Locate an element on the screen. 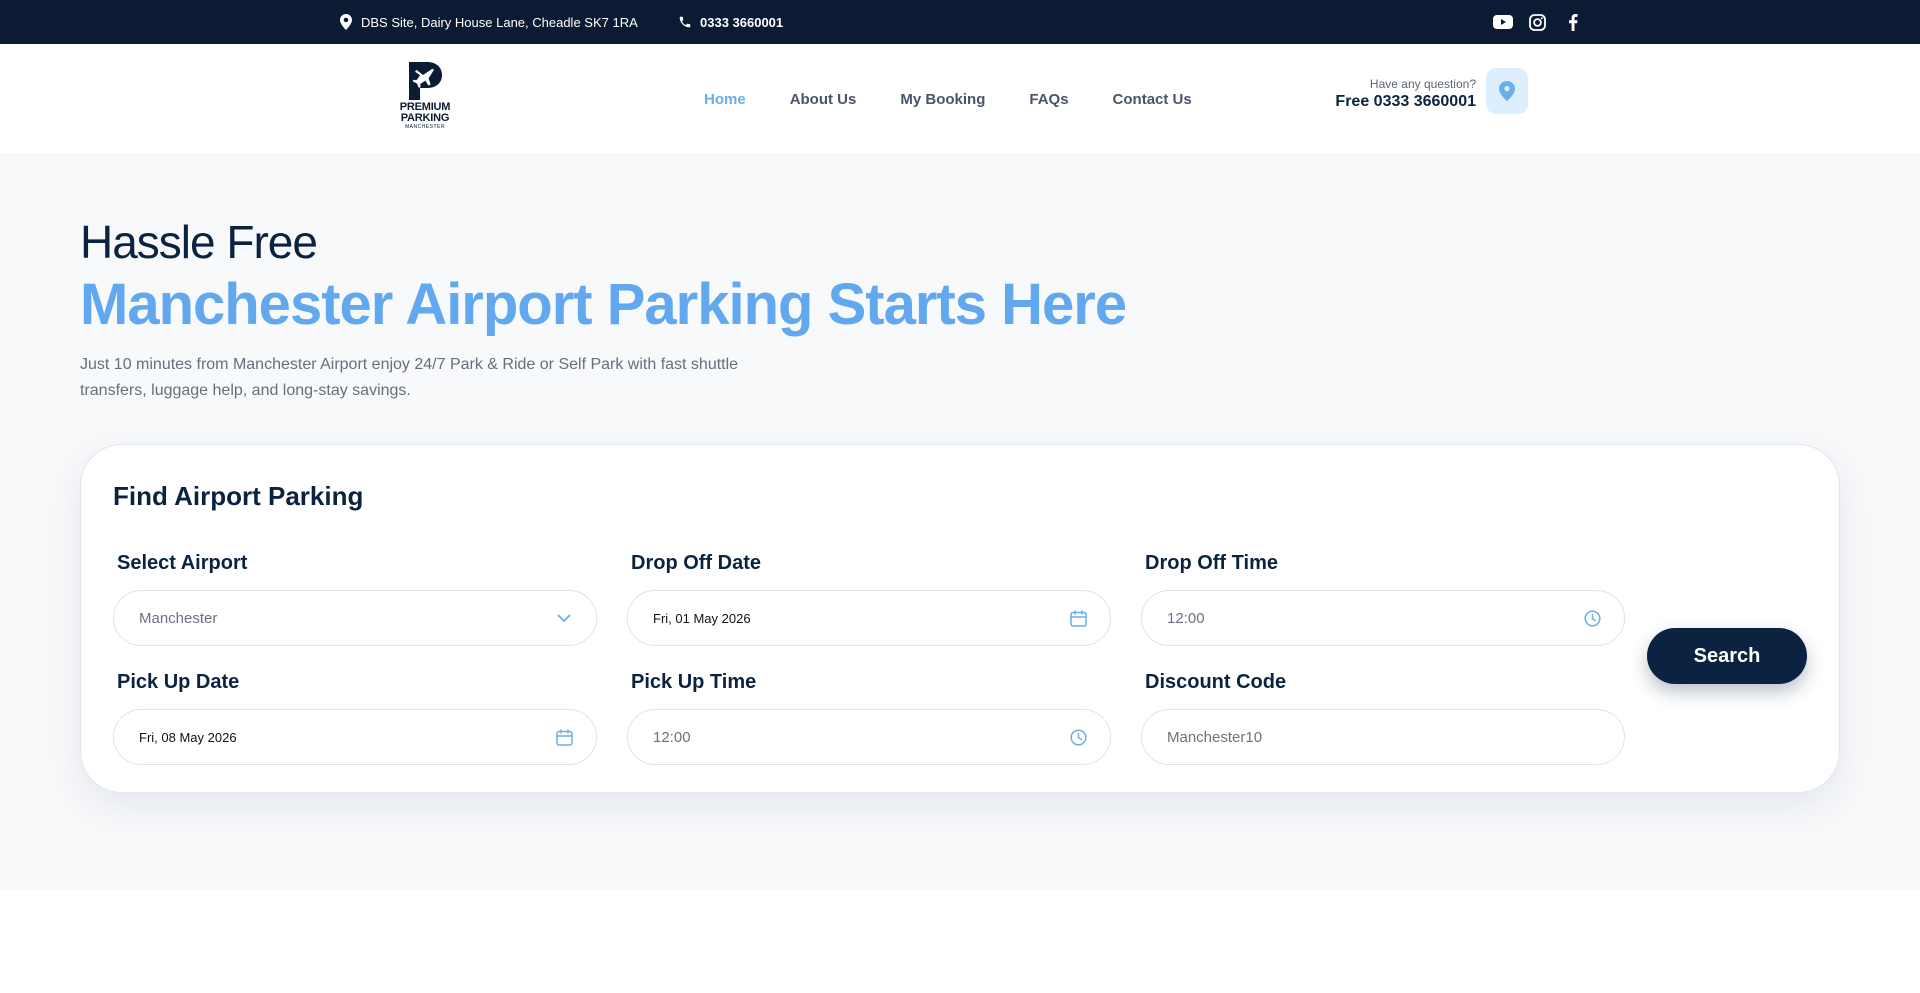 The width and height of the screenshot is (1920, 993). contact-cta: Have any question? Free 0333 3660001 is located at coordinates (1418, 92).